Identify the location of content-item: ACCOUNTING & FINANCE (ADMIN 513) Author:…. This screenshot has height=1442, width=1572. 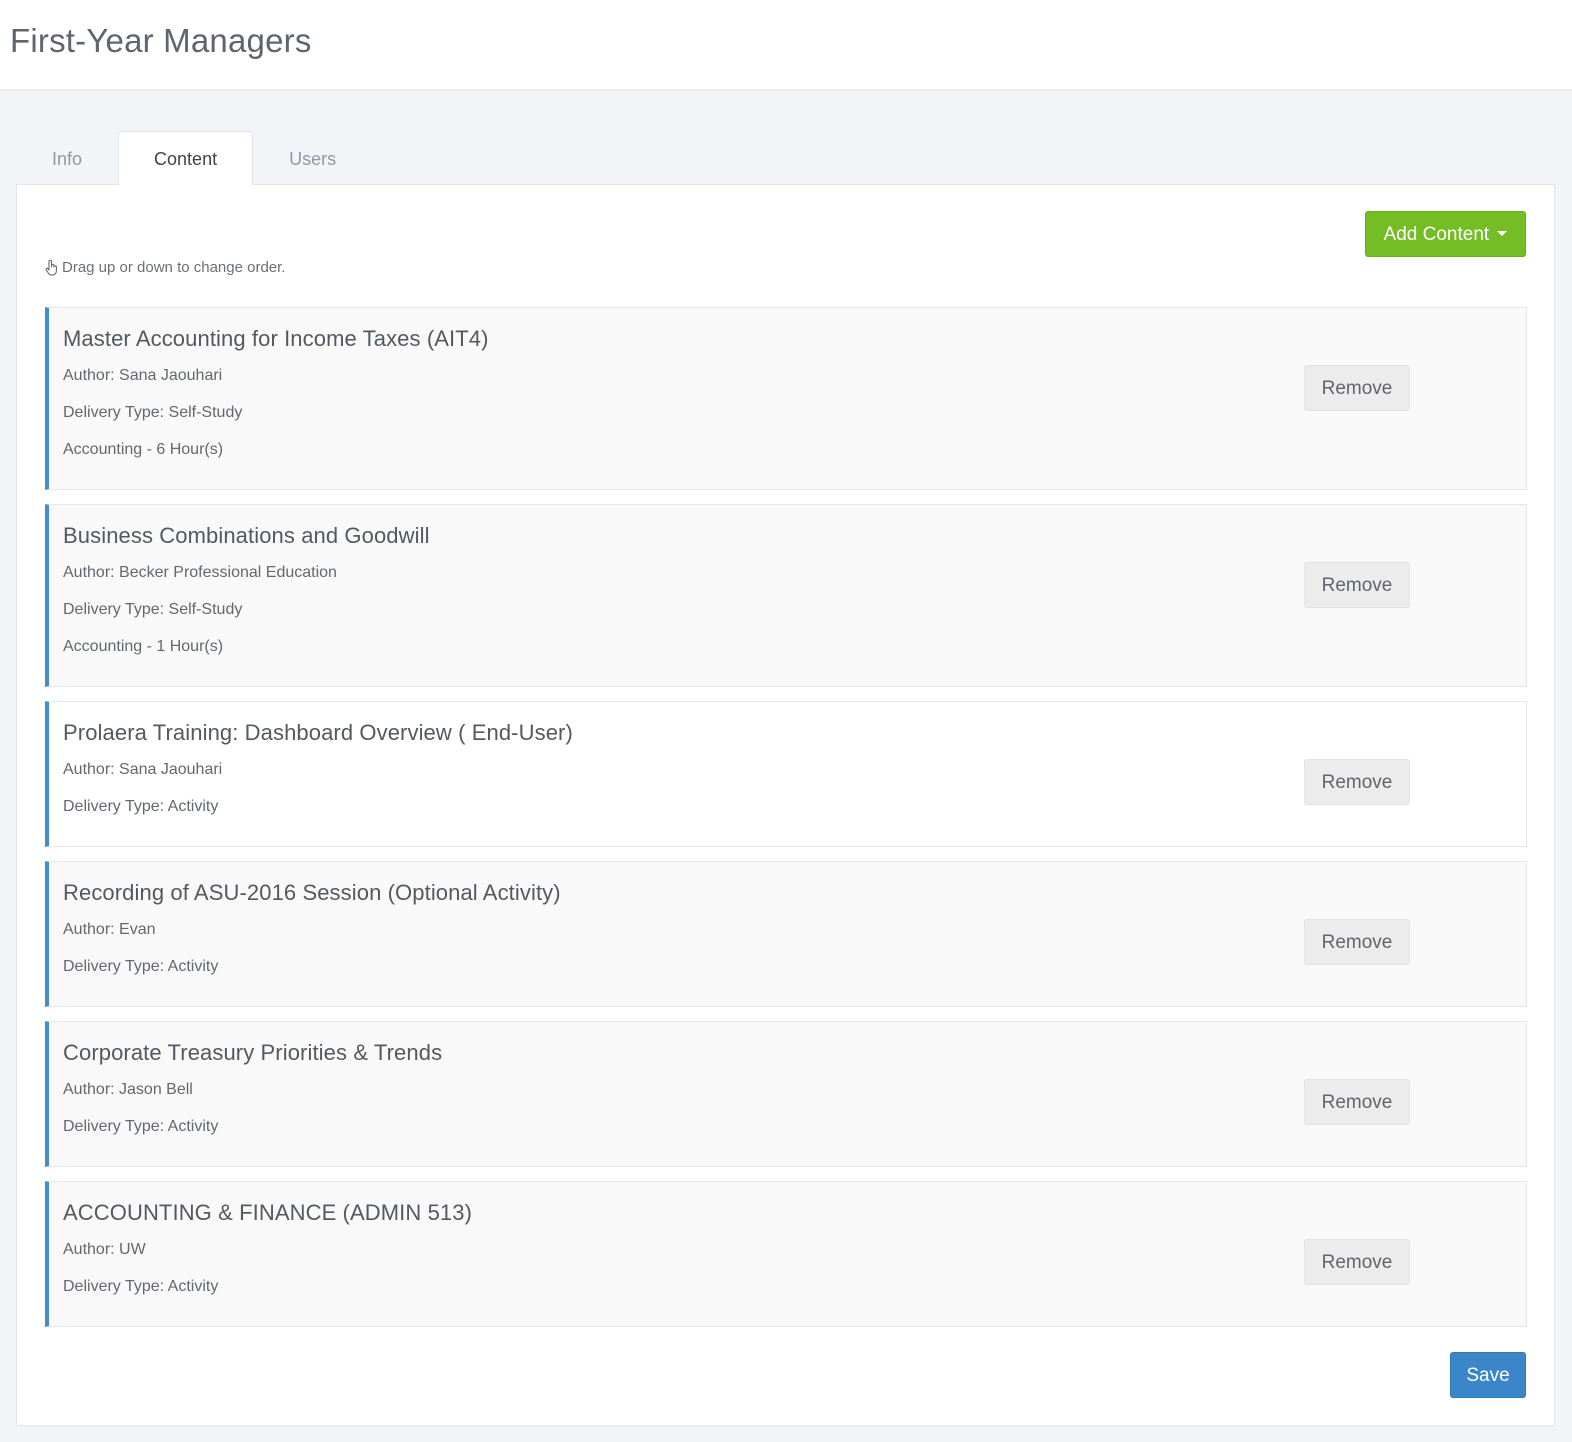
(786, 1254).